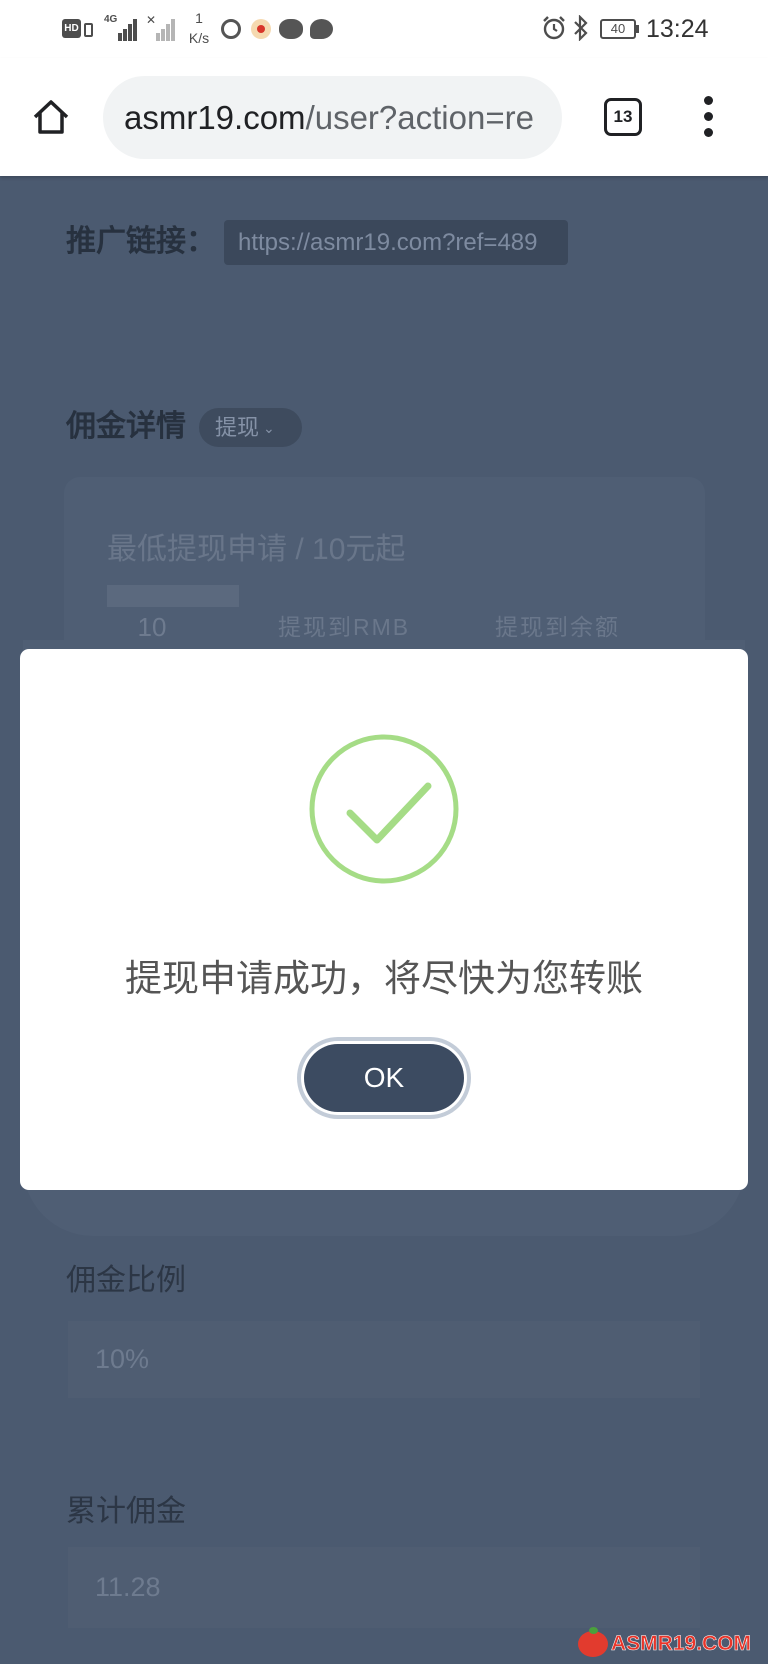 The image size is (768, 1664). What do you see at coordinates (554, 28) in the screenshot?
I see `alarm-icon` at bounding box center [554, 28].